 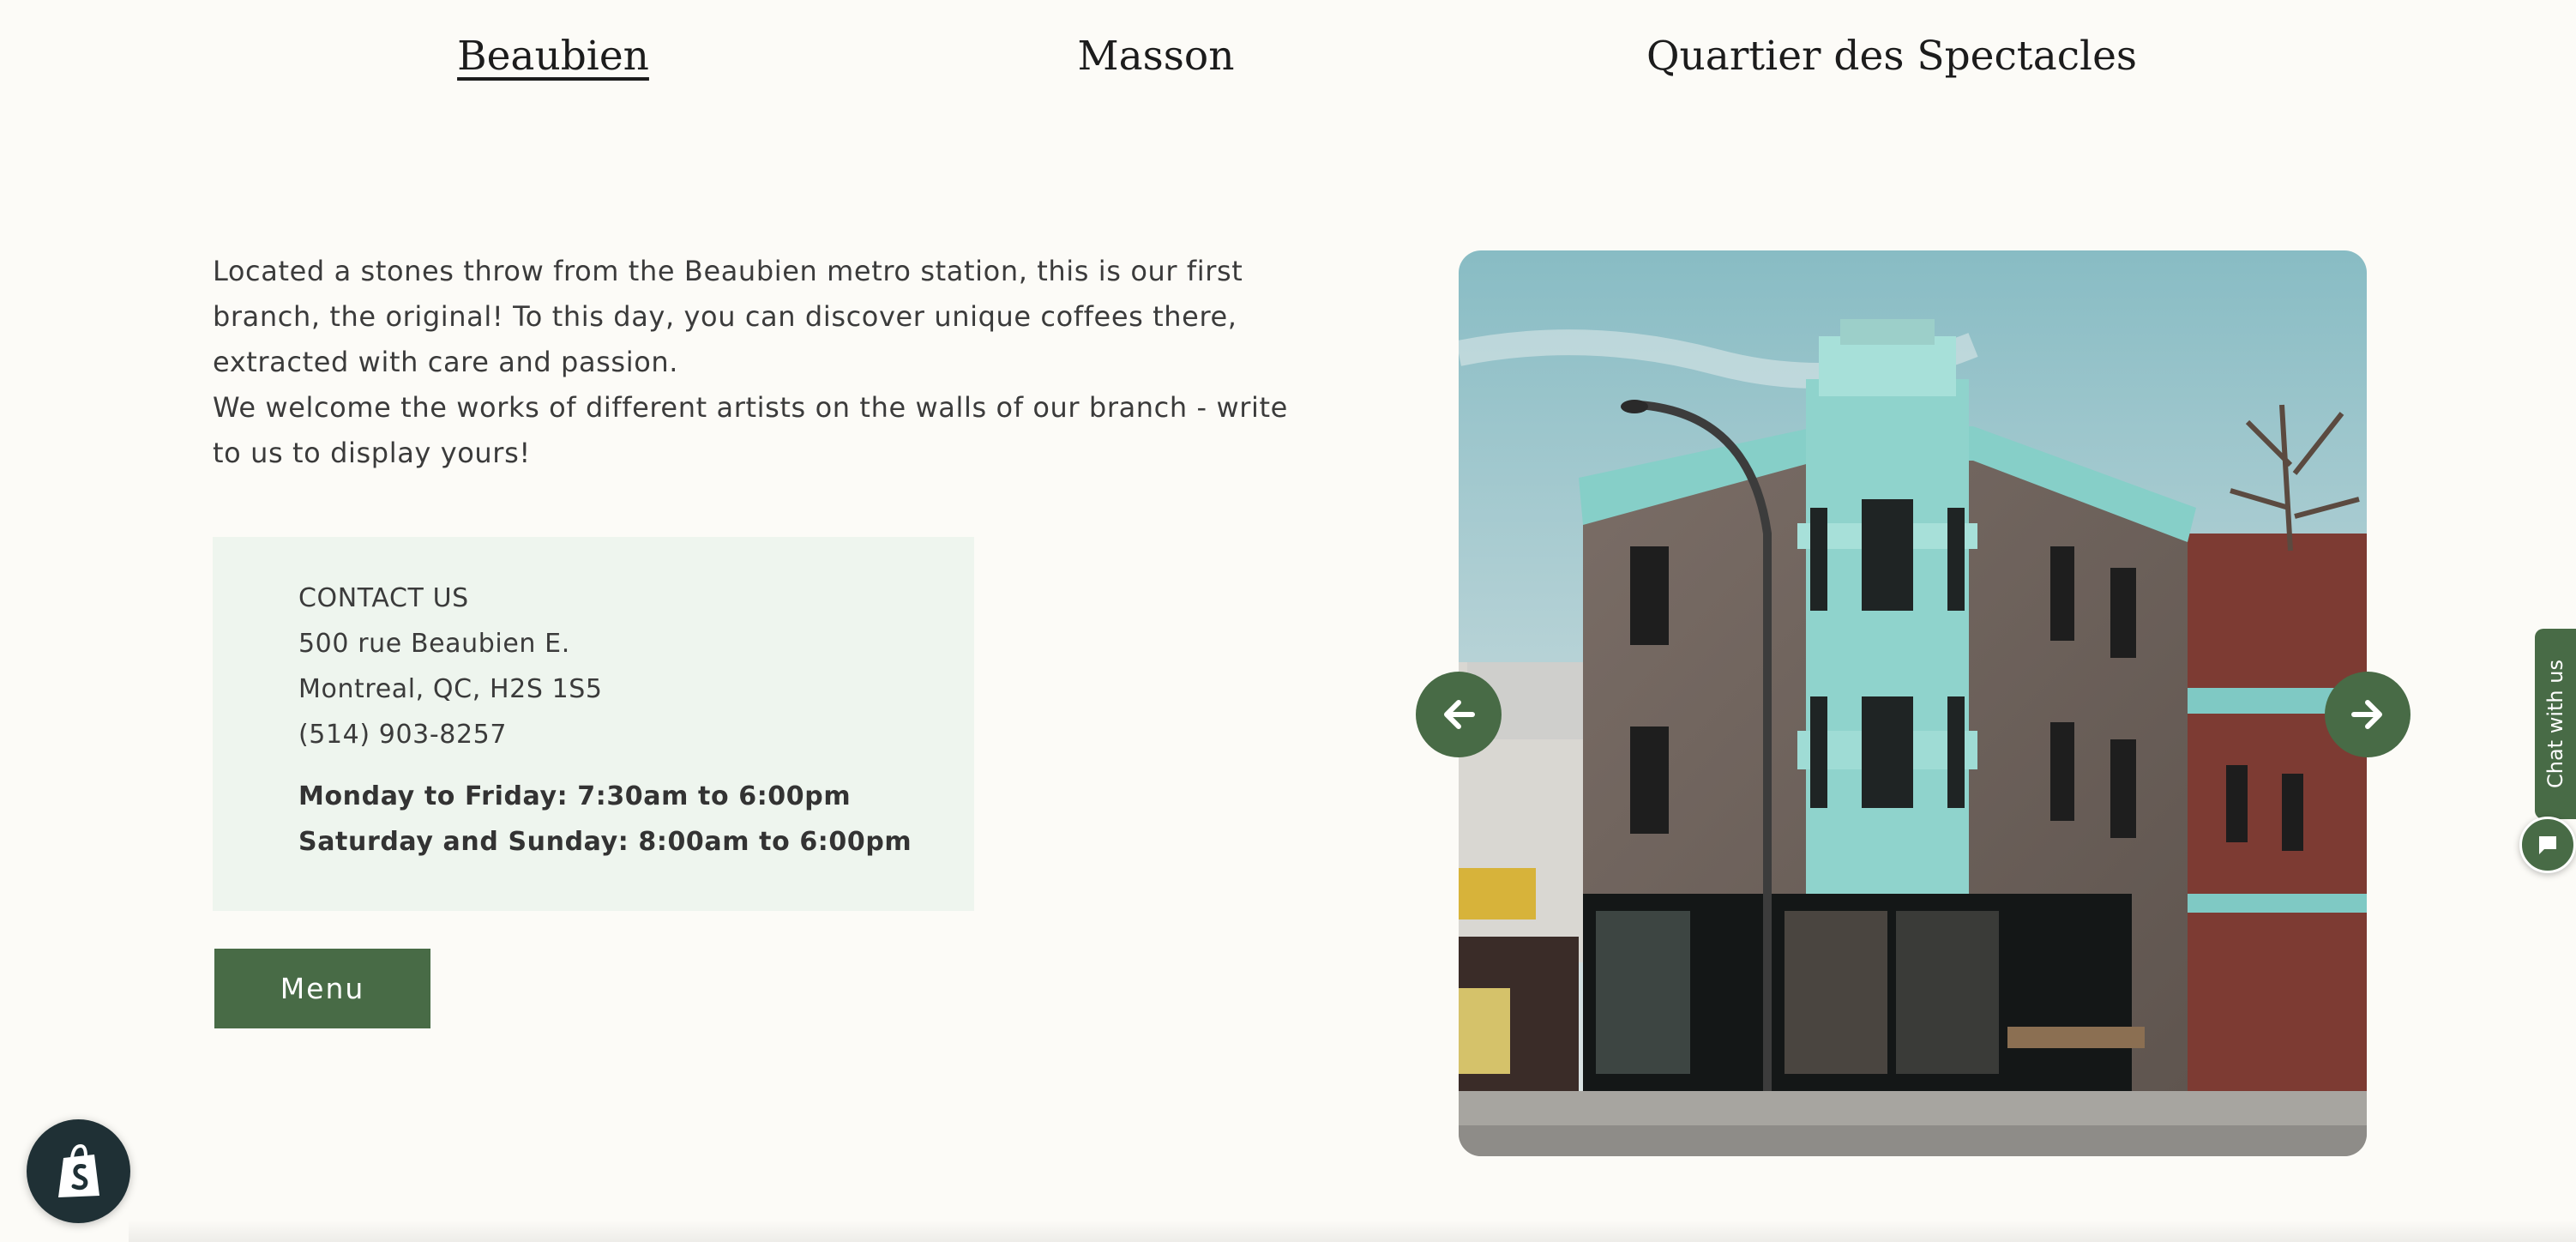 What do you see at coordinates (575, 796) in the screenshot?
I see `hours-weekday: Monday to Friday: 7:30am to 6:00pm` at bounding box center [575, 796].